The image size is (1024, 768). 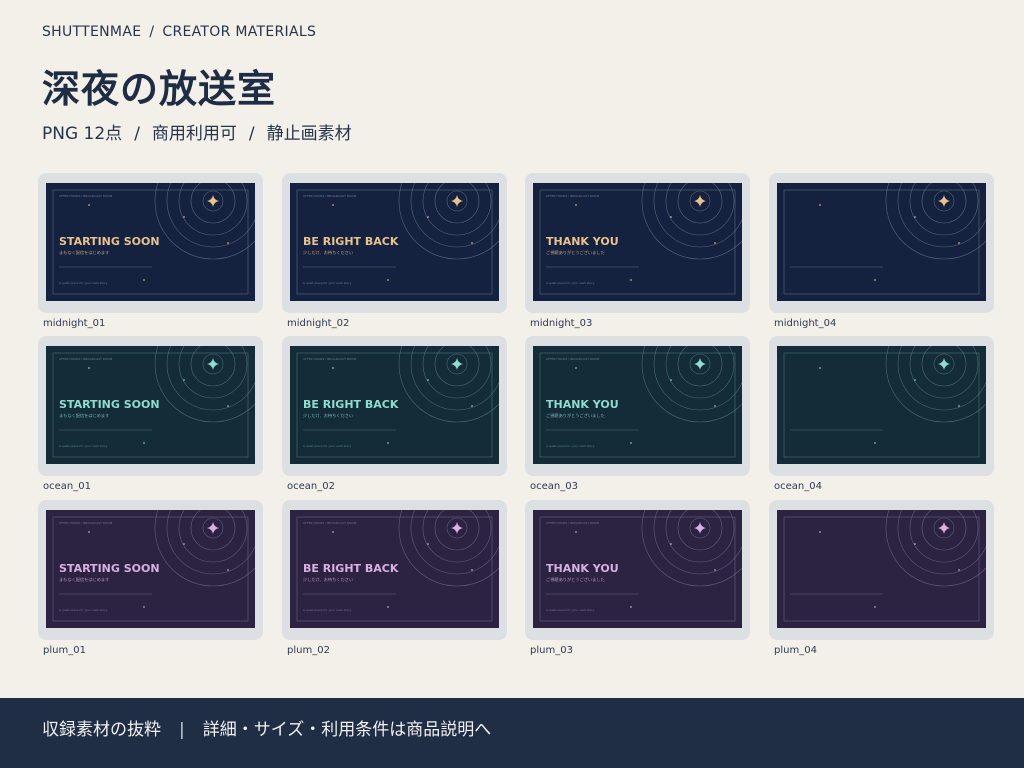 I want to click on page-title: 深夜の放送室, so click(x=159, y=89).